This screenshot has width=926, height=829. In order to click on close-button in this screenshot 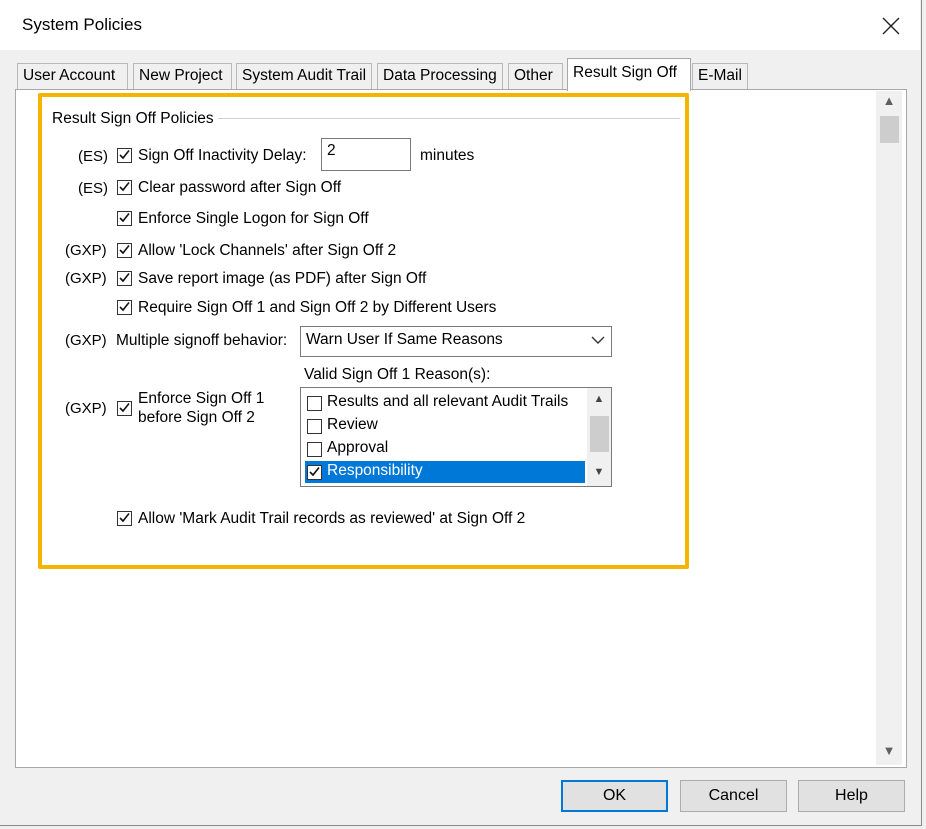, I will do `click(891, 26)`.